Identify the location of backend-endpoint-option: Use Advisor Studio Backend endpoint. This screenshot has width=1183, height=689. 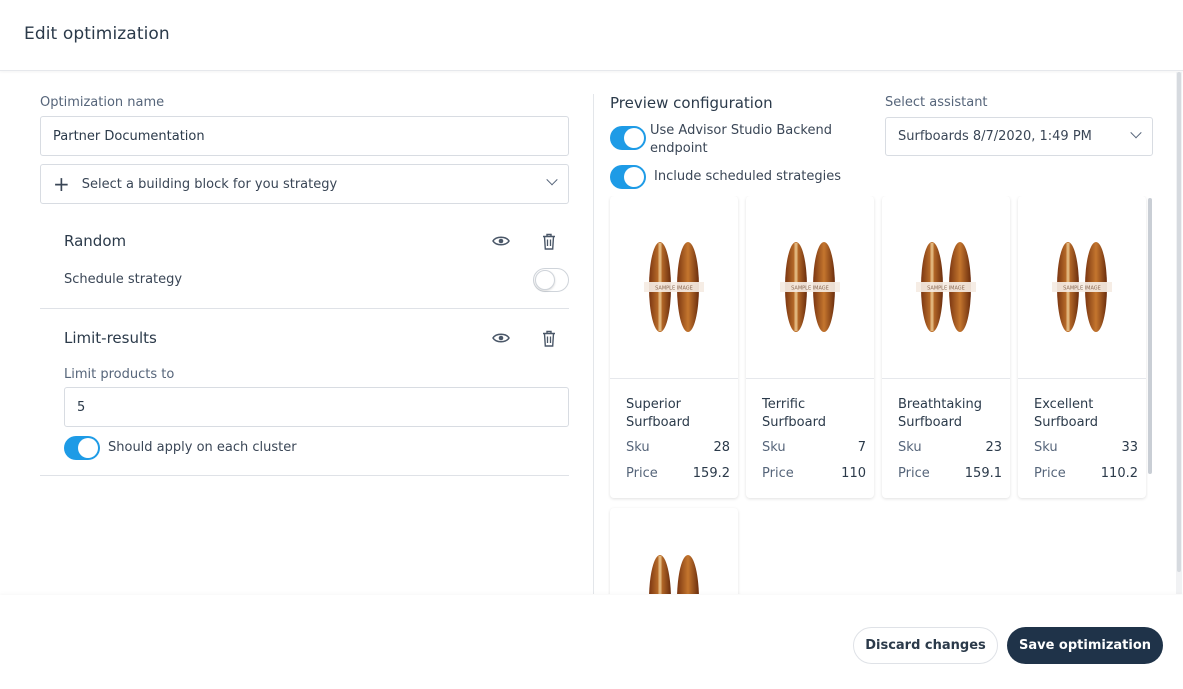
(735, 140).